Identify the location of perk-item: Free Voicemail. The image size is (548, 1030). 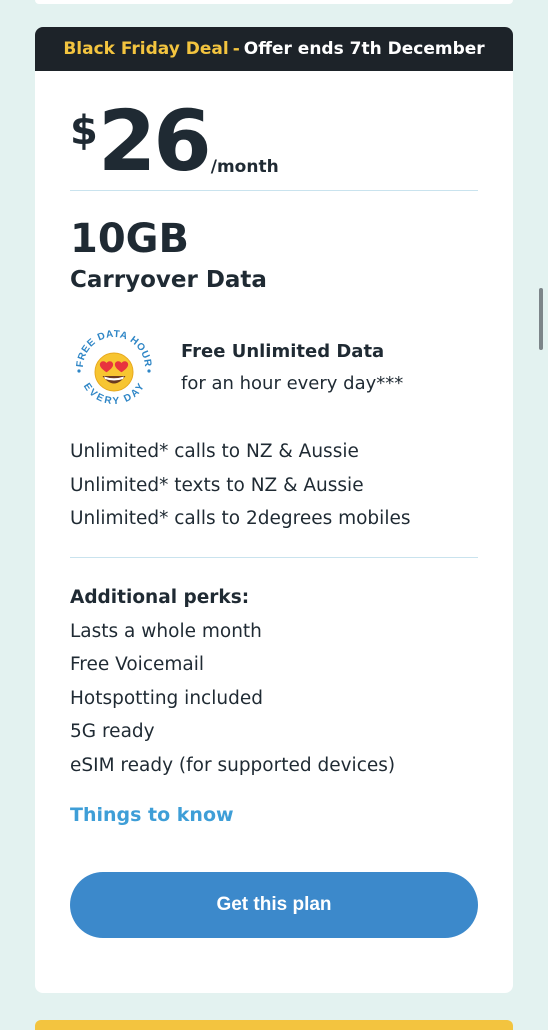
(137, 664).